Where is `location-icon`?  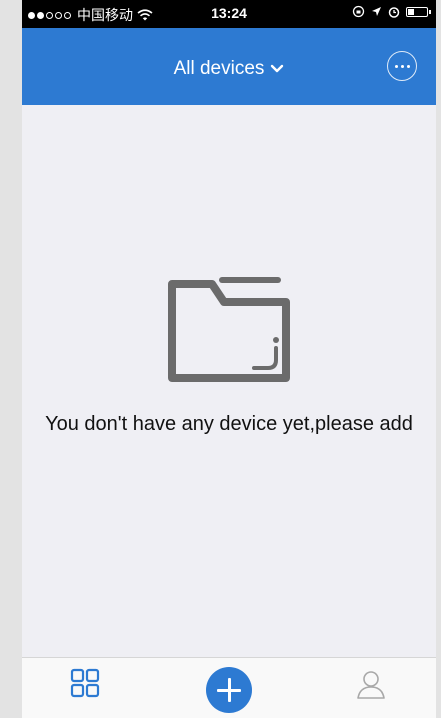 location-icon is located at coordinates (376, 11).